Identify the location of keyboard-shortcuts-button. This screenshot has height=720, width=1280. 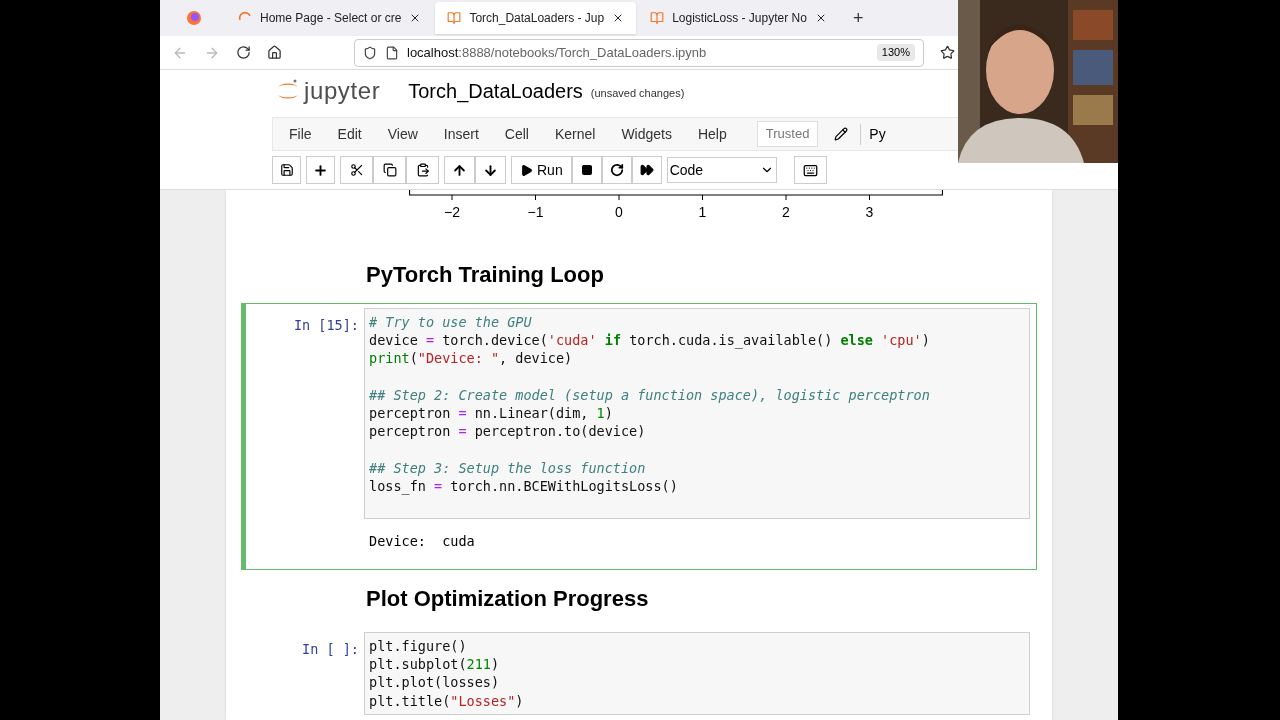
(810, 170).